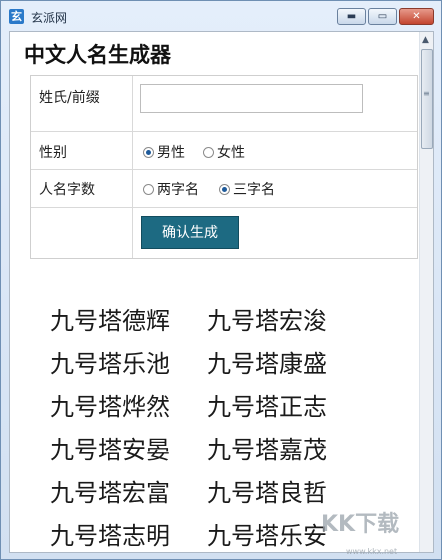  Describe the element at coordinates (251, 98) in the screenshot. I see `surname-input` at that location.